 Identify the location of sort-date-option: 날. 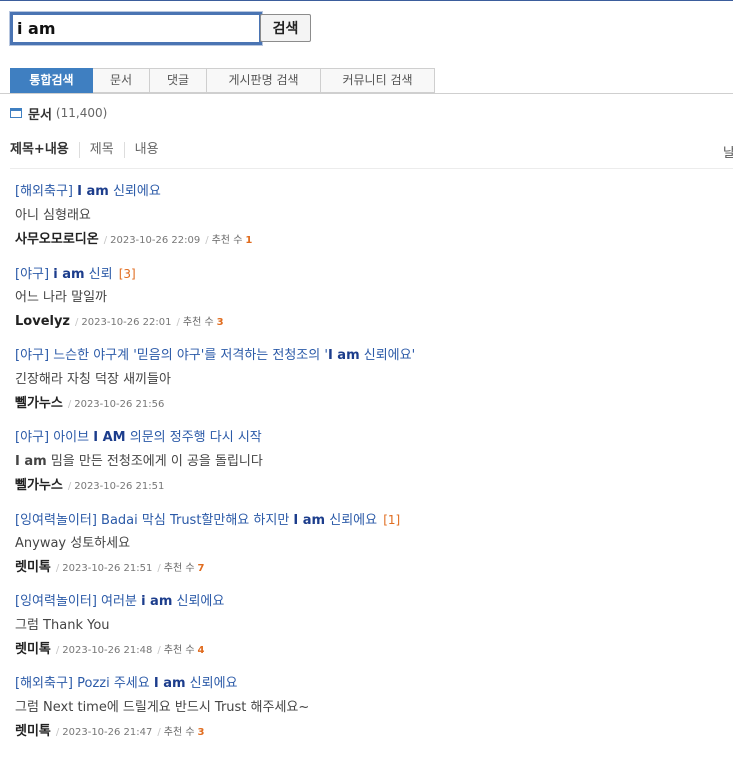
(728, 151).